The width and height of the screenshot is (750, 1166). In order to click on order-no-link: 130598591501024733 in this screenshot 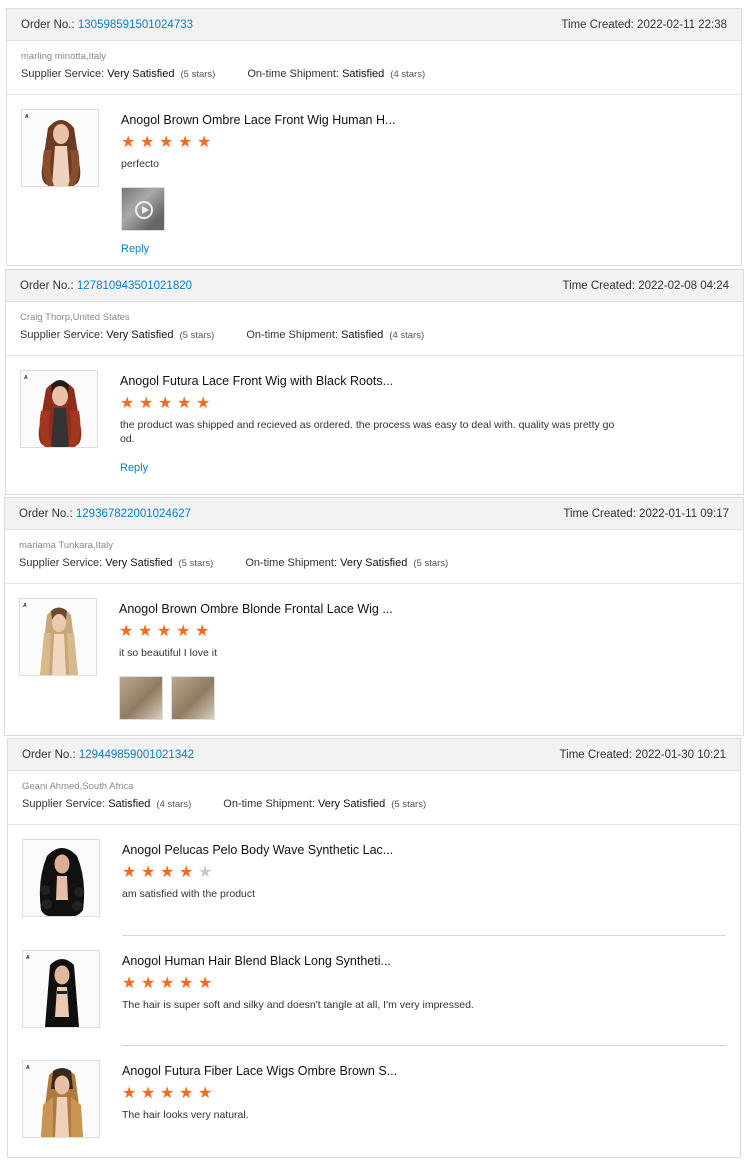, I will do `click(135, 25)`.